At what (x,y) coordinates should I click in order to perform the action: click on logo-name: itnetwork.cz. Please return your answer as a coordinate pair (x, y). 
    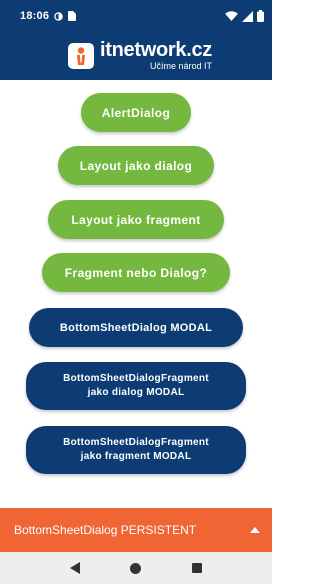
    Looking at the image, I should click on (156, 50).